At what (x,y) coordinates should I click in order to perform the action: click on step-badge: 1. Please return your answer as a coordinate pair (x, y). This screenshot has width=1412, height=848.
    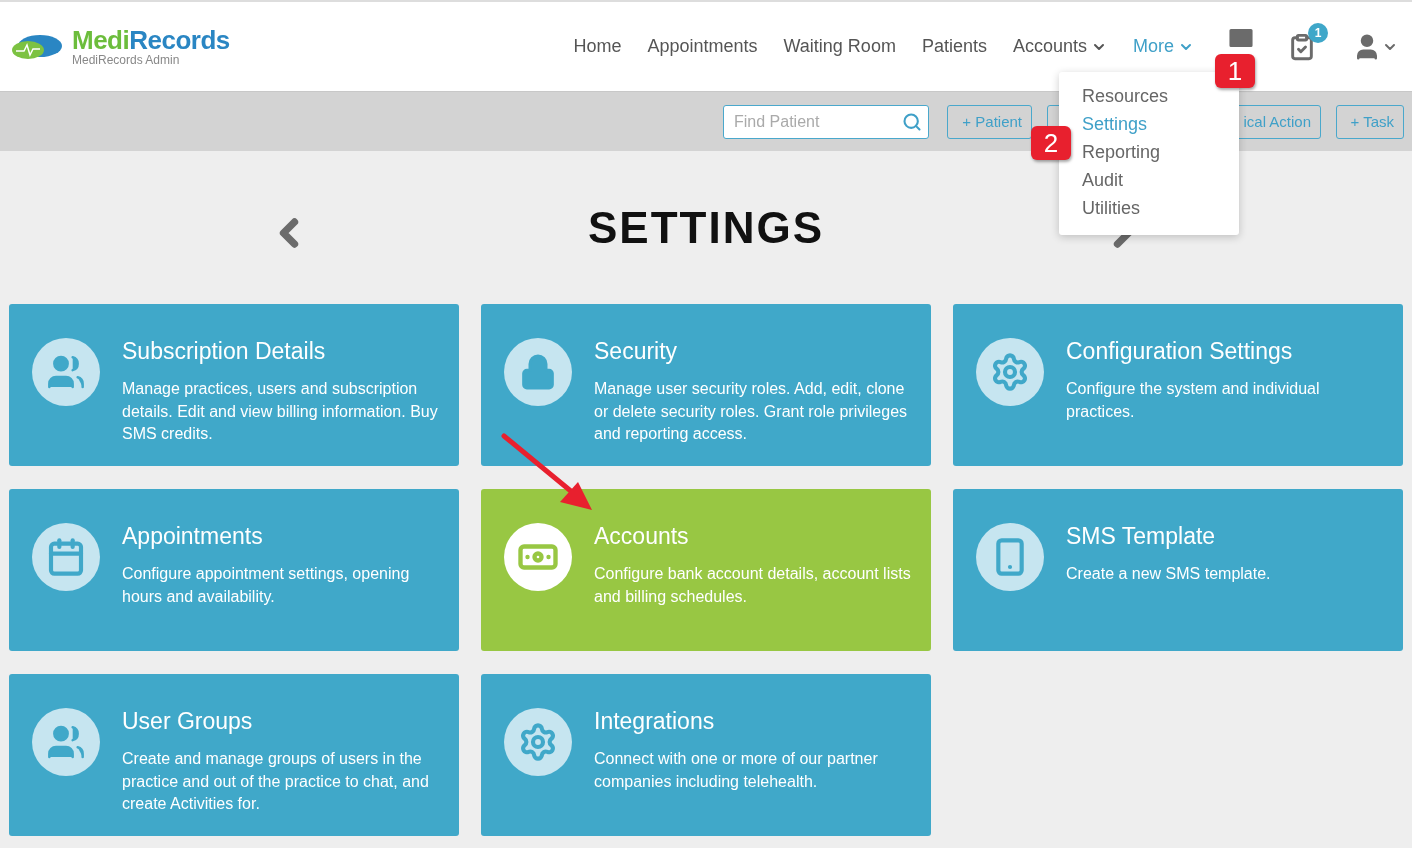
    Looking at the image, I should click on (1235, 71).